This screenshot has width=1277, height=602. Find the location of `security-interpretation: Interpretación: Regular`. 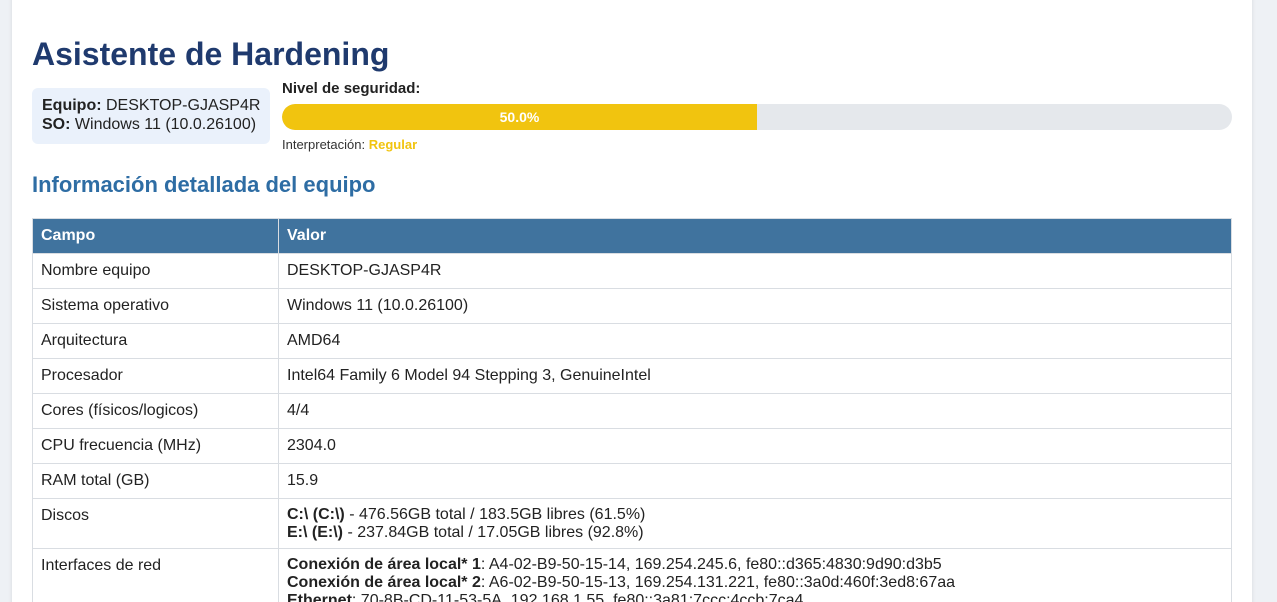

security-interpretation: Interpretación: Regular is located at coordinates (349, 144).